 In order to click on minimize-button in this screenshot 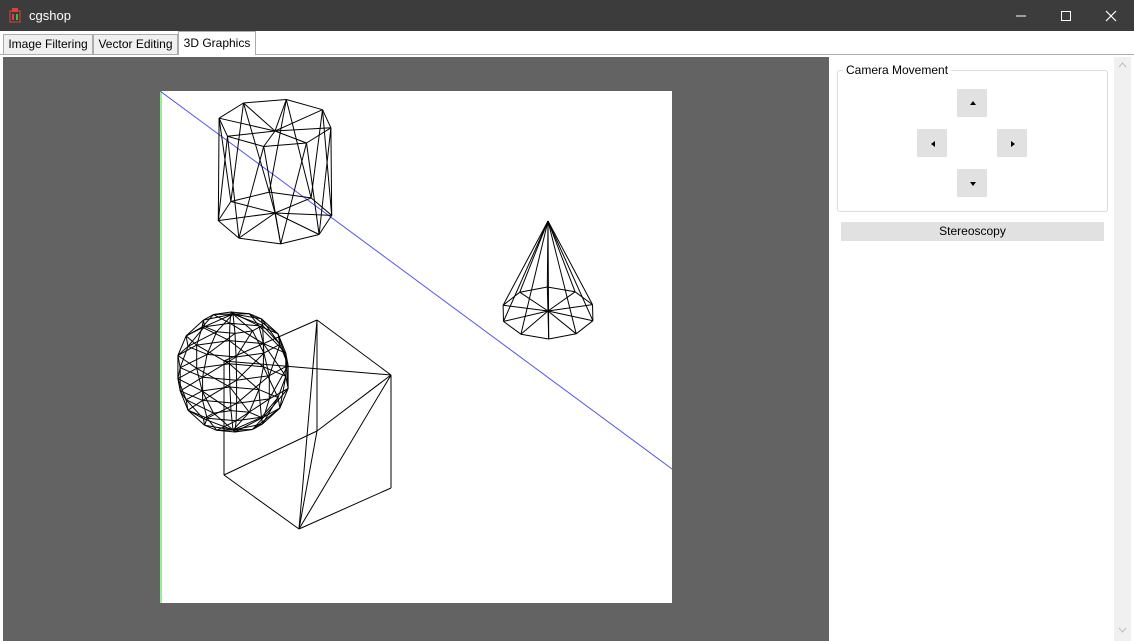, I will do `click(1021, 15)`.